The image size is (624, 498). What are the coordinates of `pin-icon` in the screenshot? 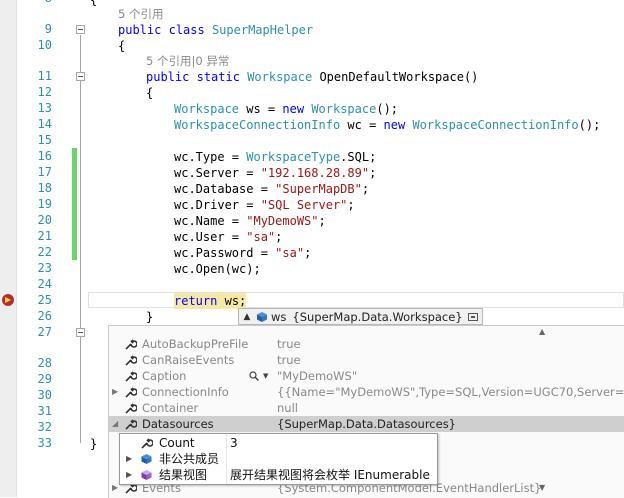 It's located at (472, 316).